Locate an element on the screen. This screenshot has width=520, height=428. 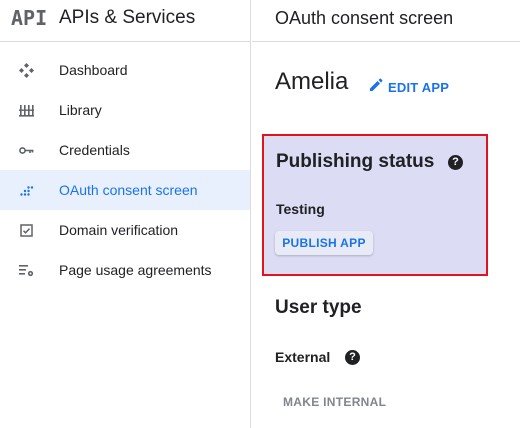
checkbox-icon is located at coordinates (26, 230).